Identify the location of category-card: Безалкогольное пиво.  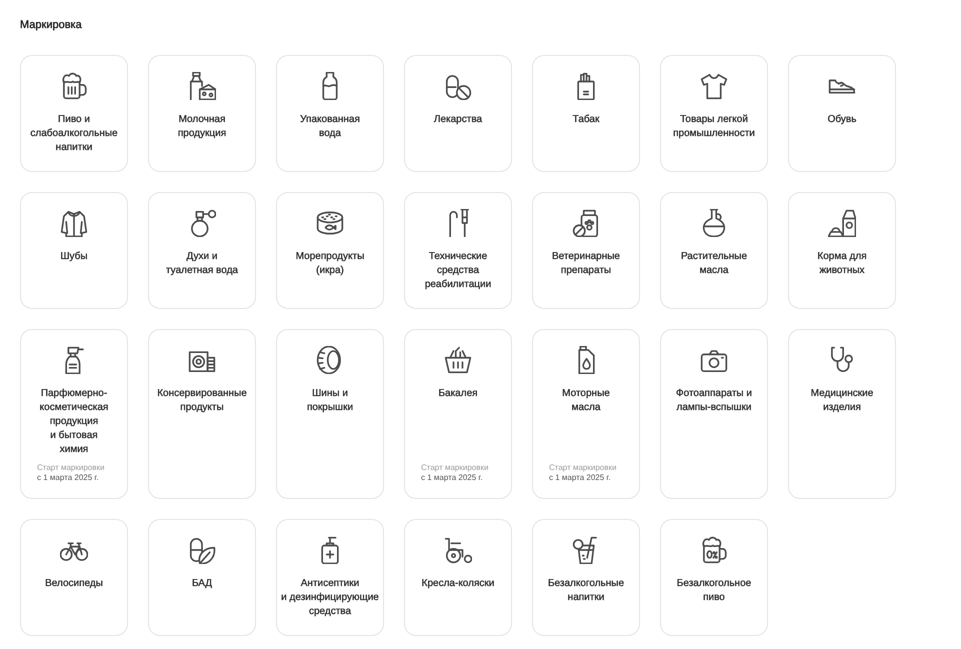
(714, 577).